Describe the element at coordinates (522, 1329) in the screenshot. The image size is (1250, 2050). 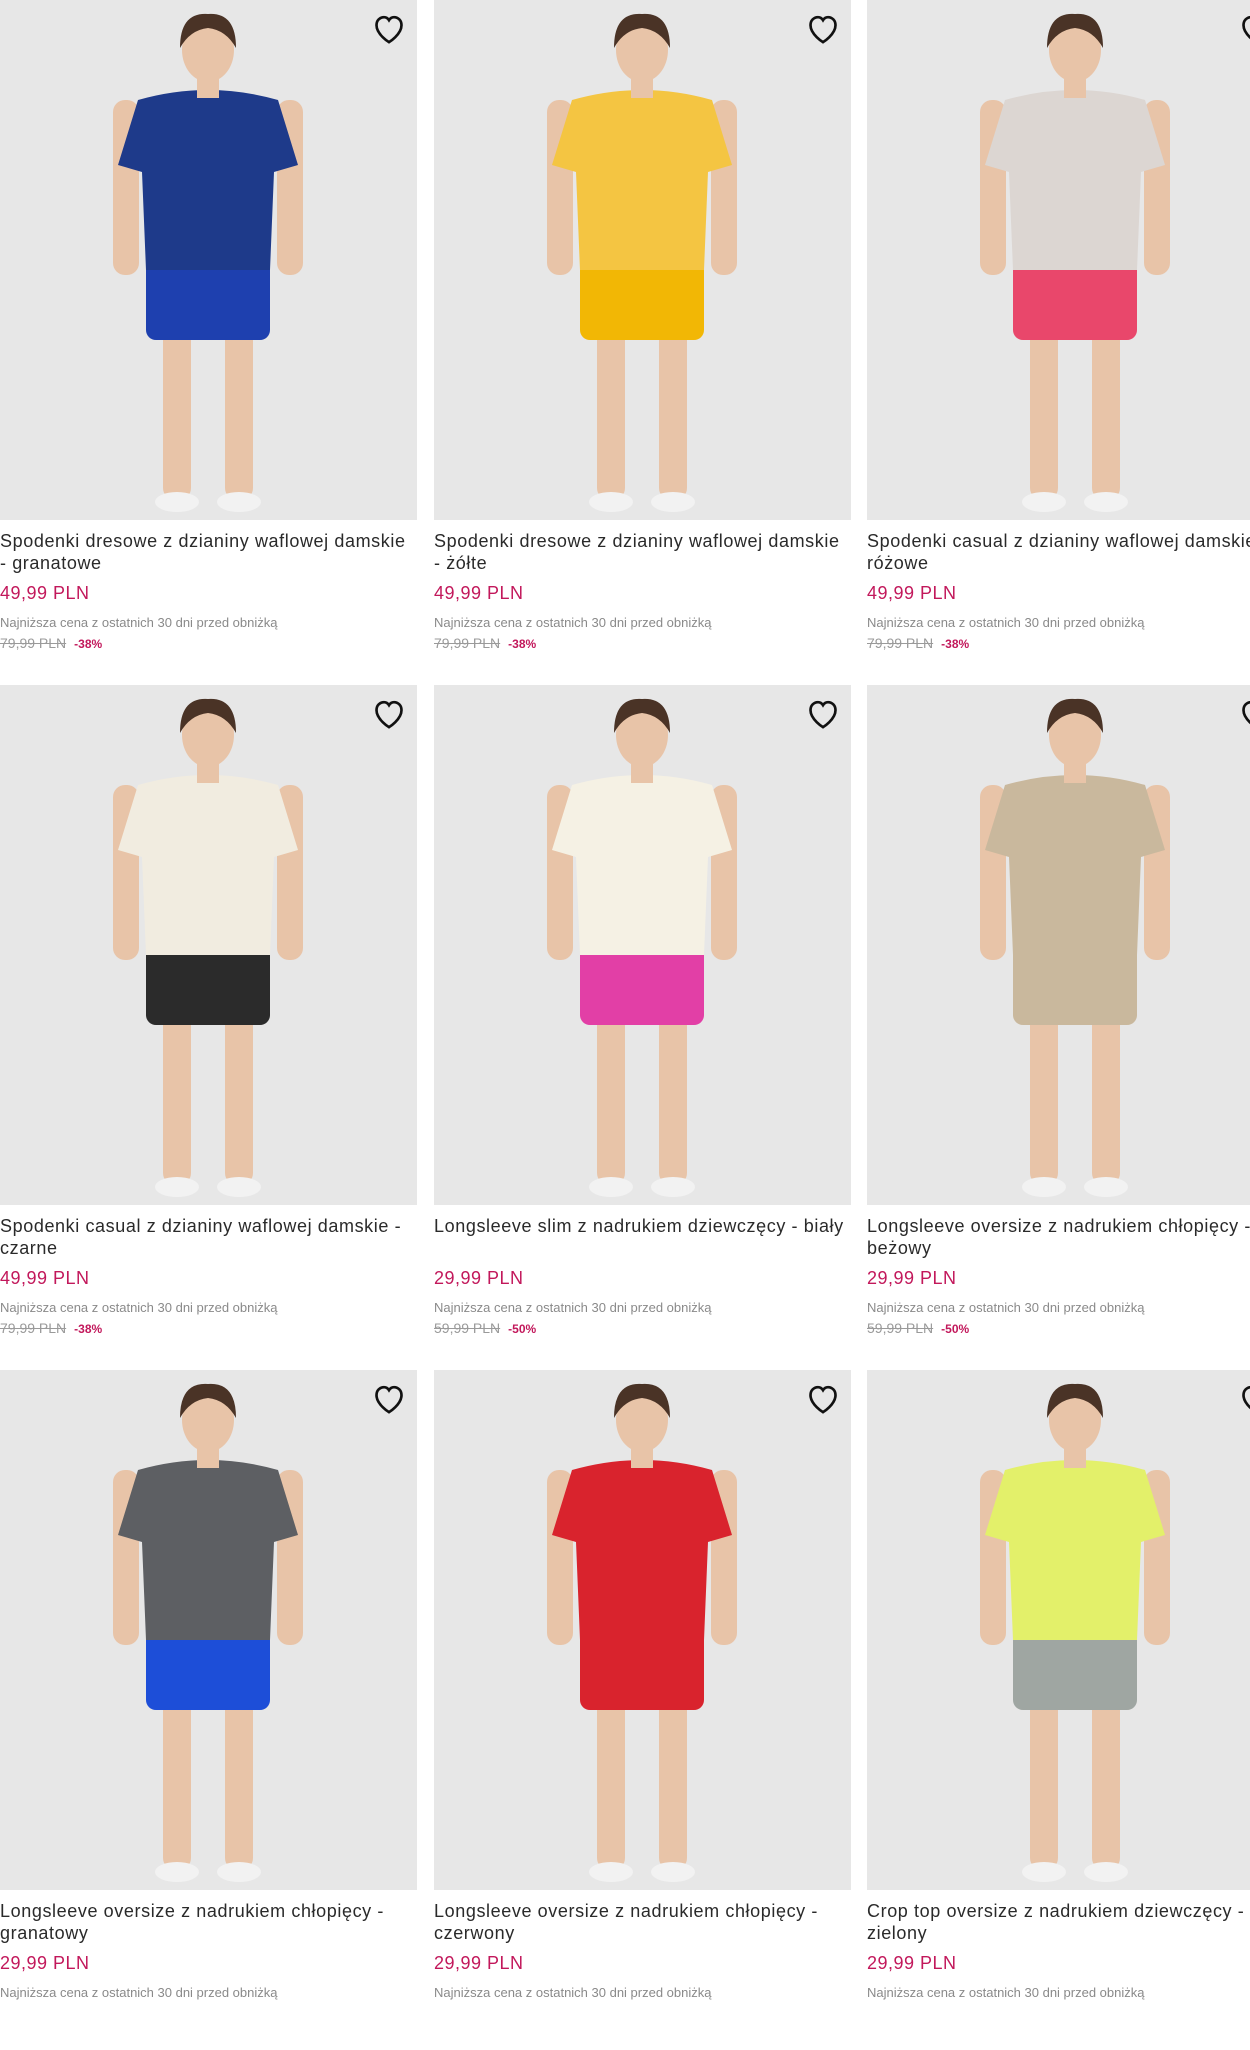
I see `discount-badge: -50%` at that location.